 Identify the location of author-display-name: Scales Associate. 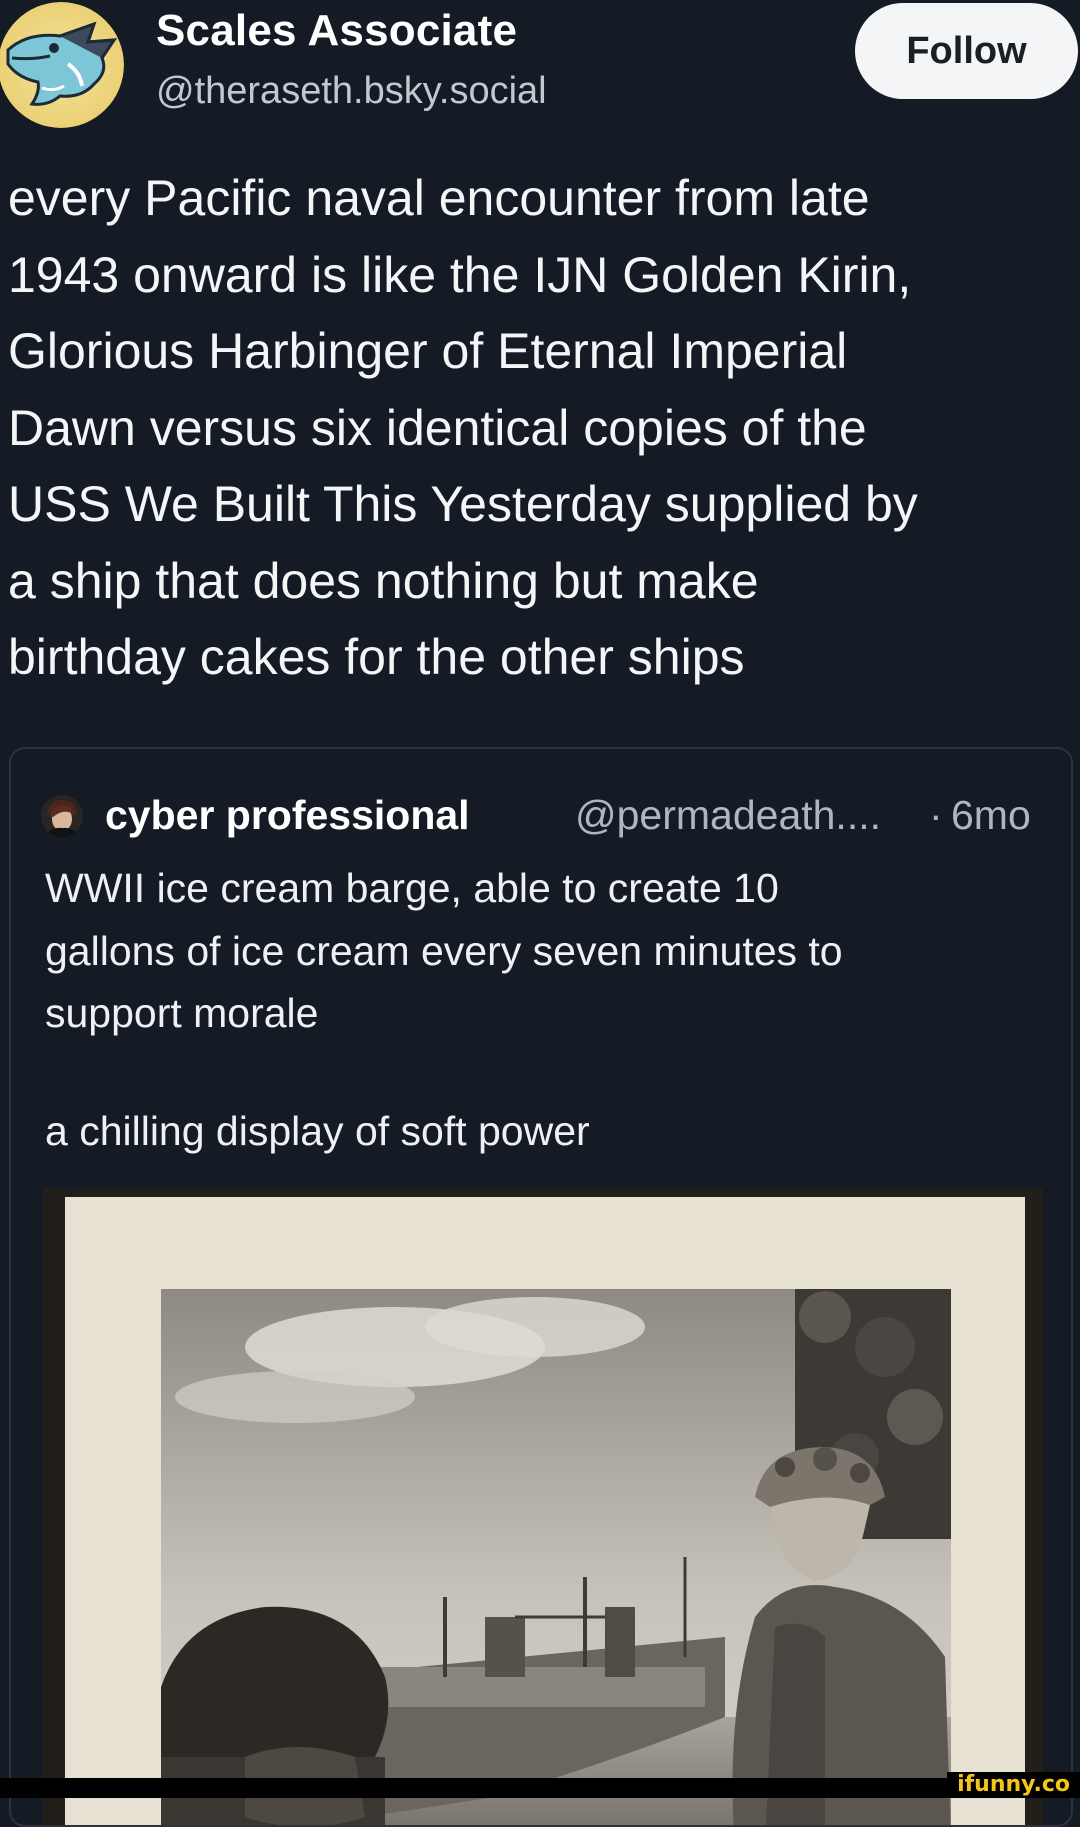
(336, 31).